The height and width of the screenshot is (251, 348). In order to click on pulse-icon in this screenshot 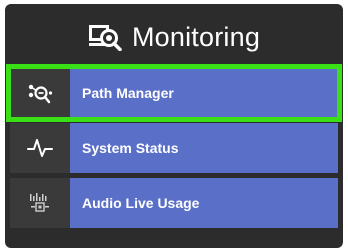, I will do `click(40, 148)`.